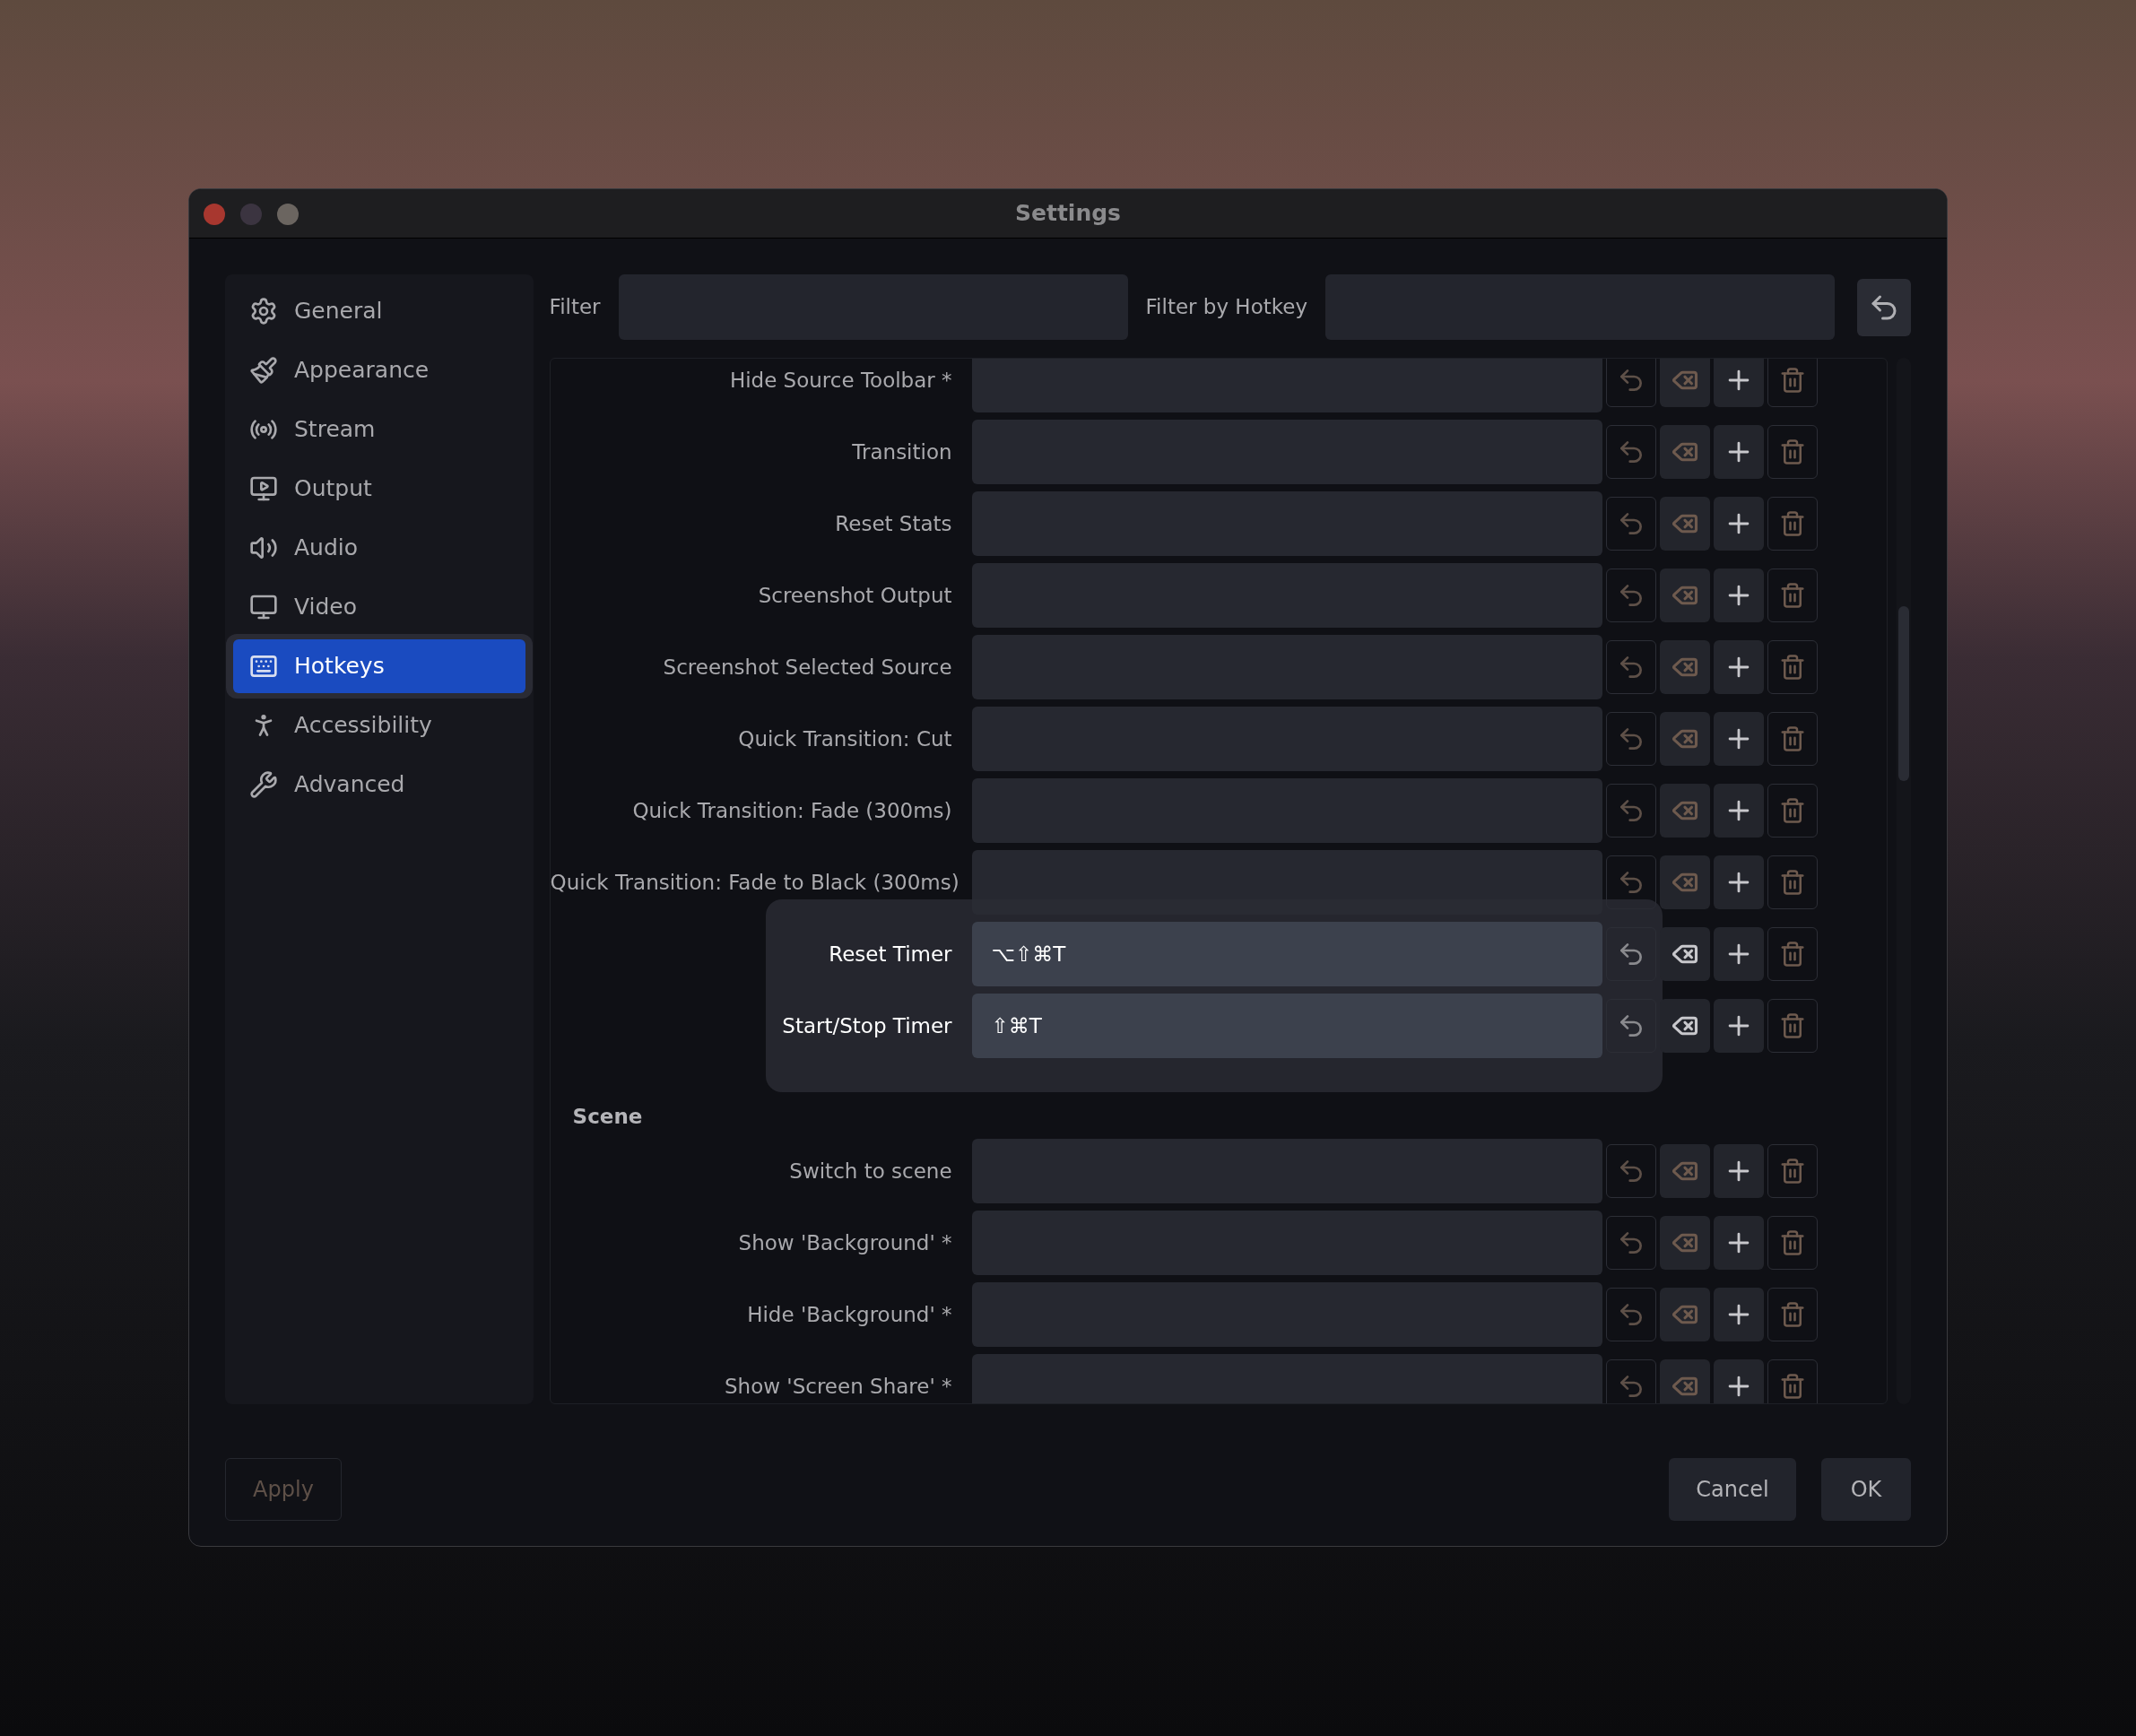  I want to click on hotkey-label: Start/Stop Timer, so click(867, 1025).